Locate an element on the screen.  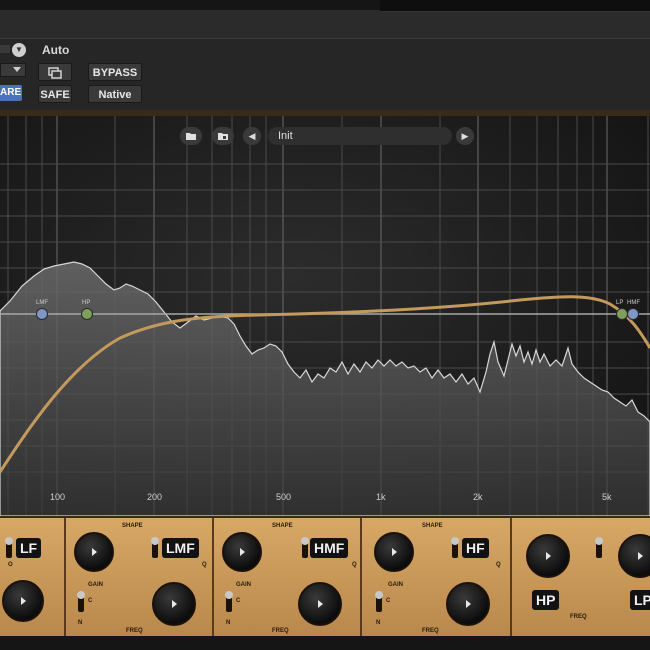
open-preset-button is located at coordinates (191, 136).